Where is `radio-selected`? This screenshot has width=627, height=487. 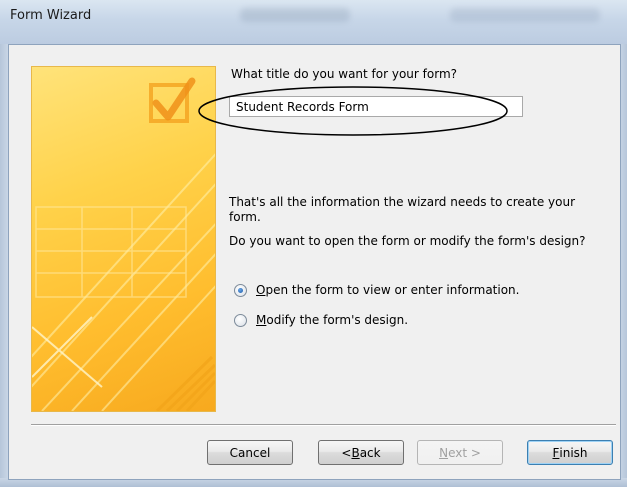
radio-selected is located at coordinates (240, 290).